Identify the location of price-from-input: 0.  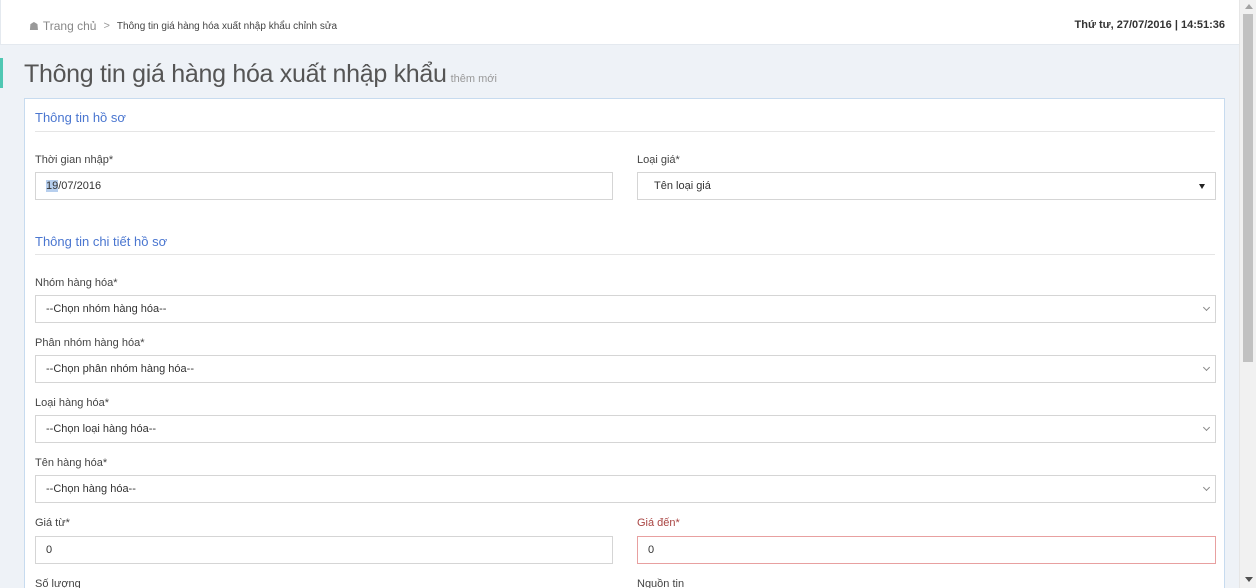
(324, 550).